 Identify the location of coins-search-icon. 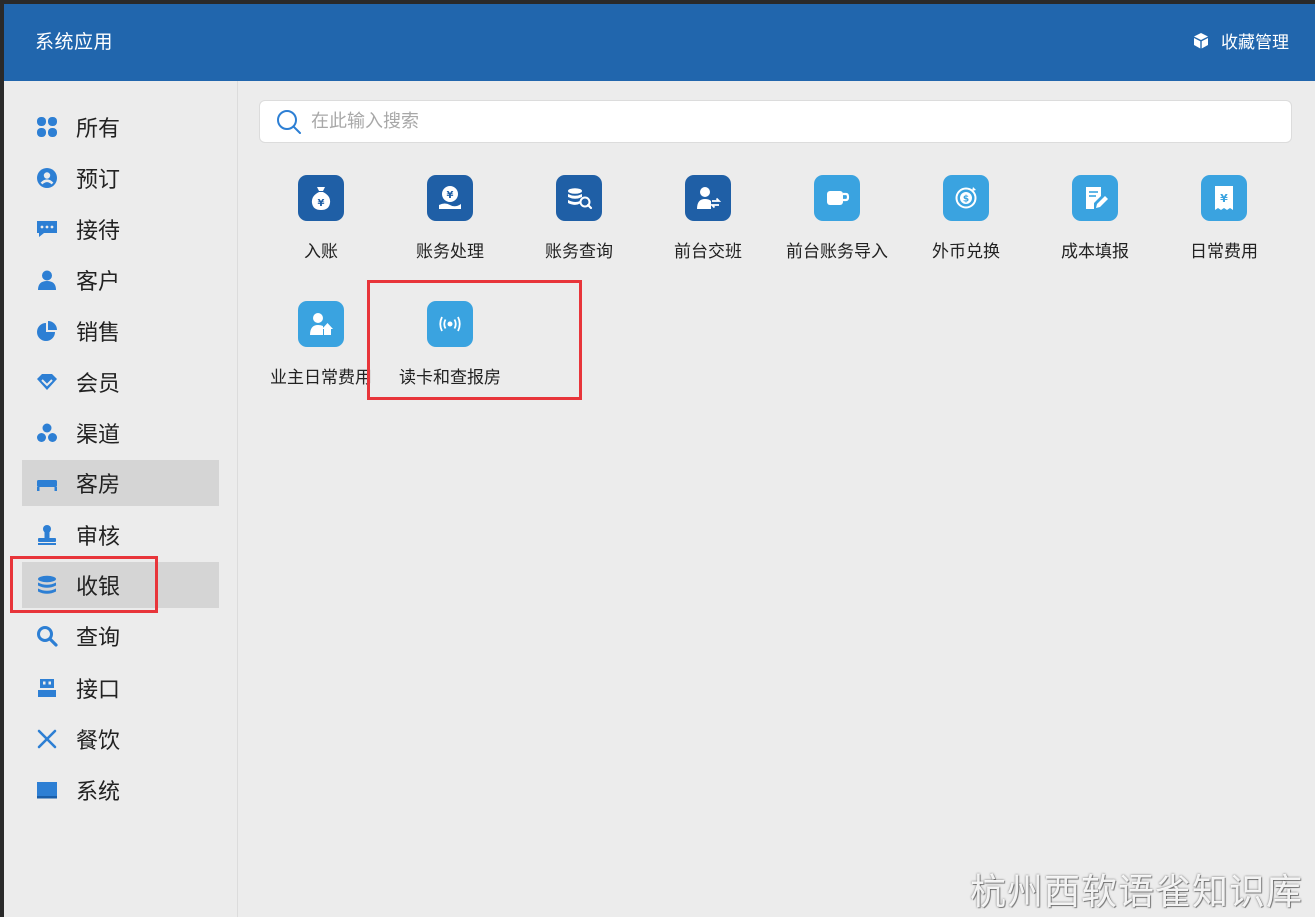
(579, 198).